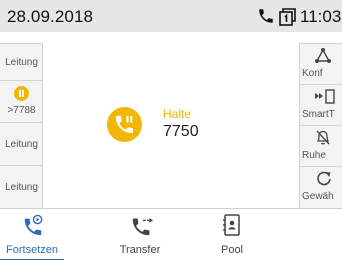 The height and width of the screenshot is (260, 342). Describe the element at coordinates (21, 93) in the screenshot. I see `hold-icon` at that location.